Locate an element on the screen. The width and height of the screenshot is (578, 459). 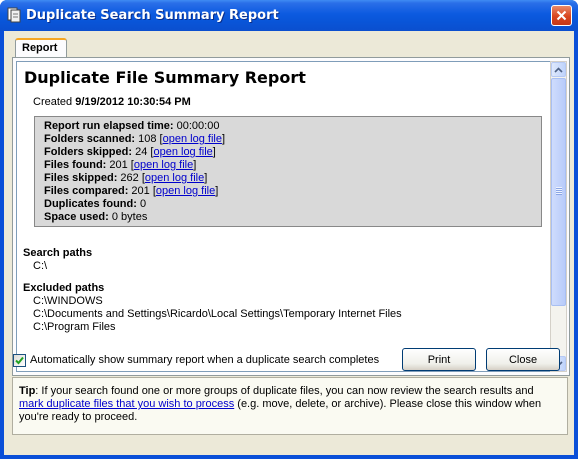
stat-files-compared: Files compared: 201 [open log file] is located at coordinates (131, 191).